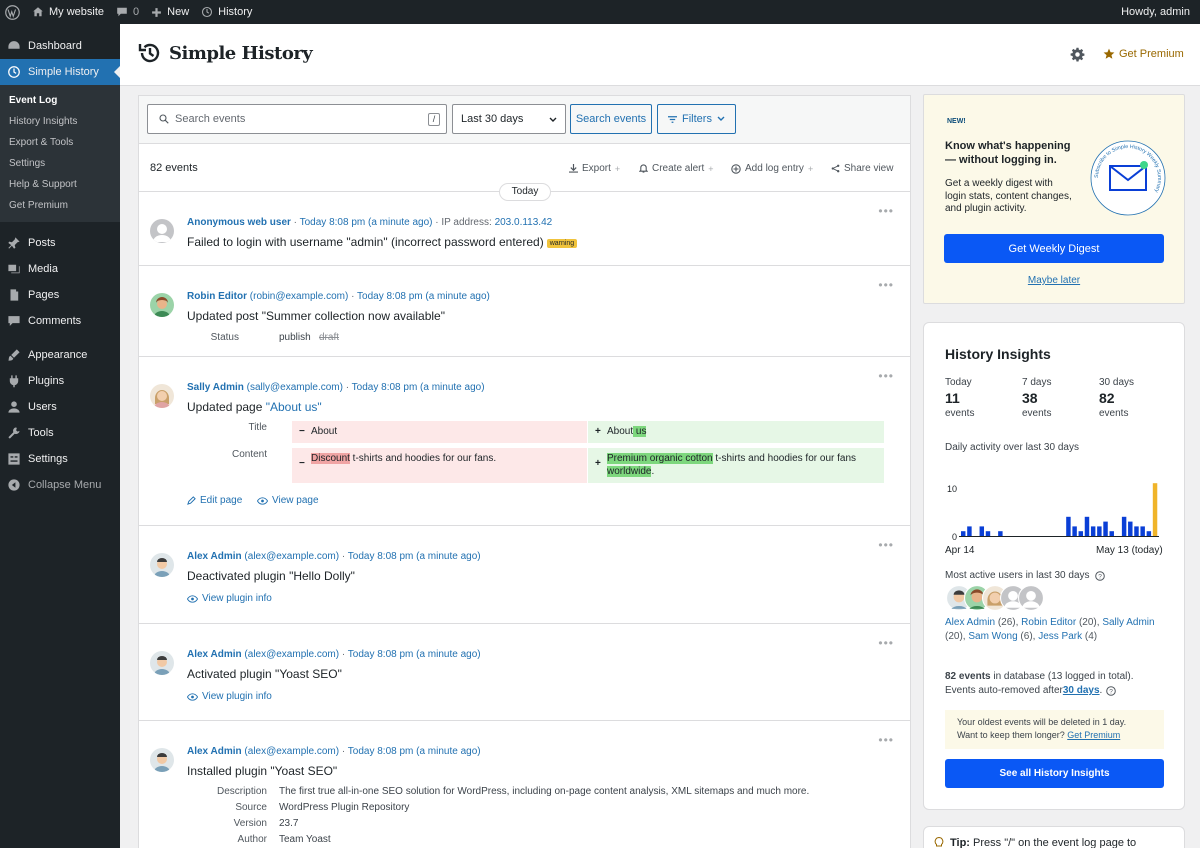  I want to click on view-page-link: View page, so click(288, 500).